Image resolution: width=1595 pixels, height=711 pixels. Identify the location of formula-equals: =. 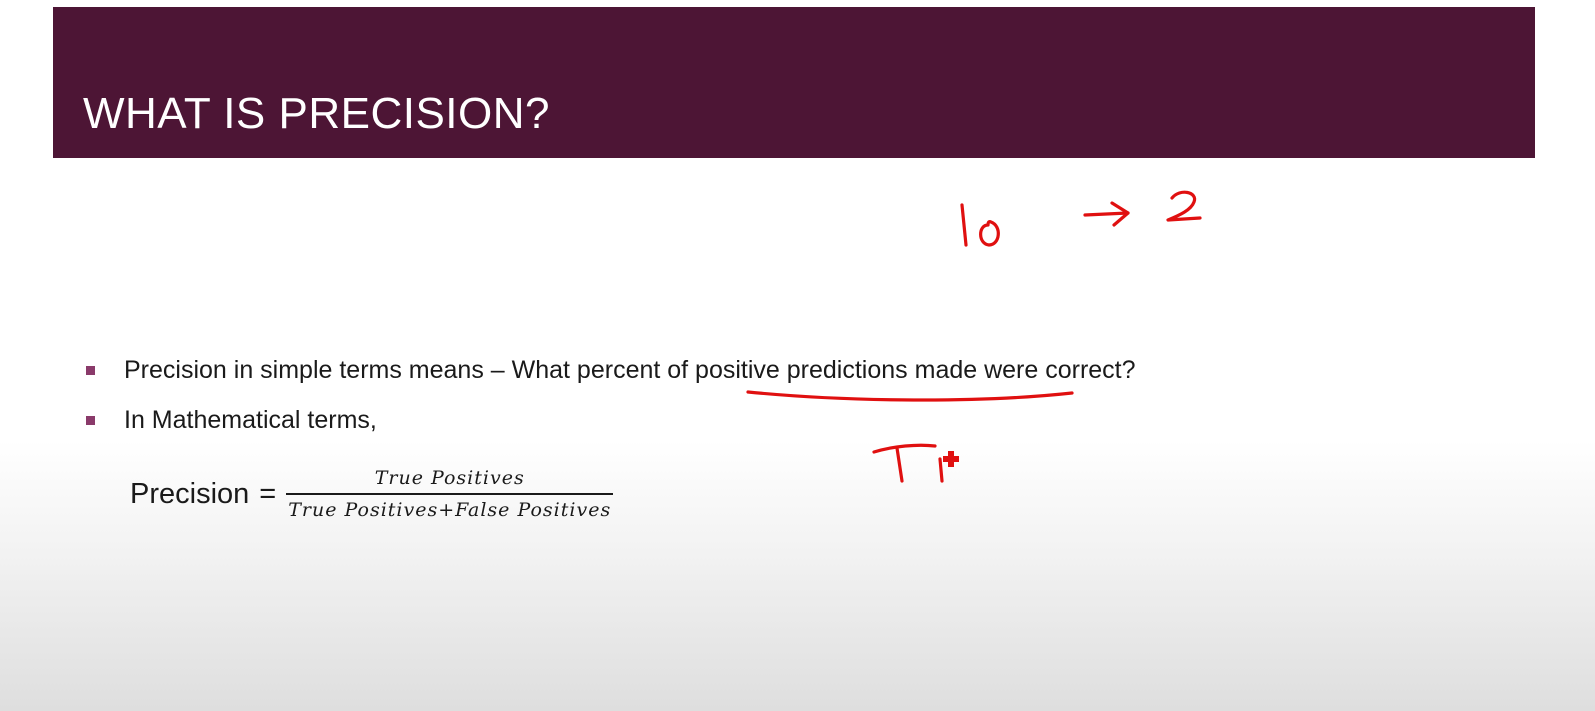
(268, 493).